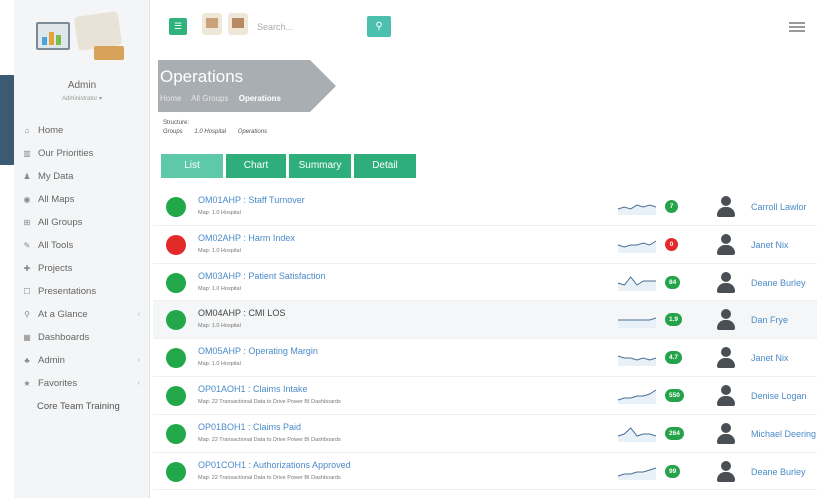  What do you see at coordinates (170, 98) in the screenshot?
I see `breadcrumb-home: Home` at bounding box center [170, 98].